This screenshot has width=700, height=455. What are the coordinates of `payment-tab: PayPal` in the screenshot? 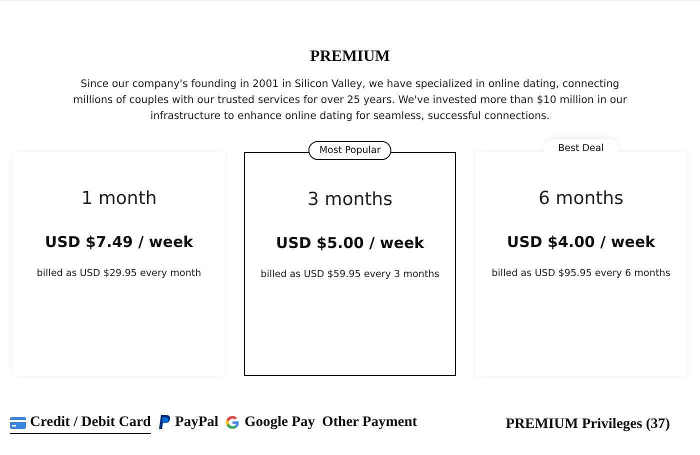 It's located at (188, 424).